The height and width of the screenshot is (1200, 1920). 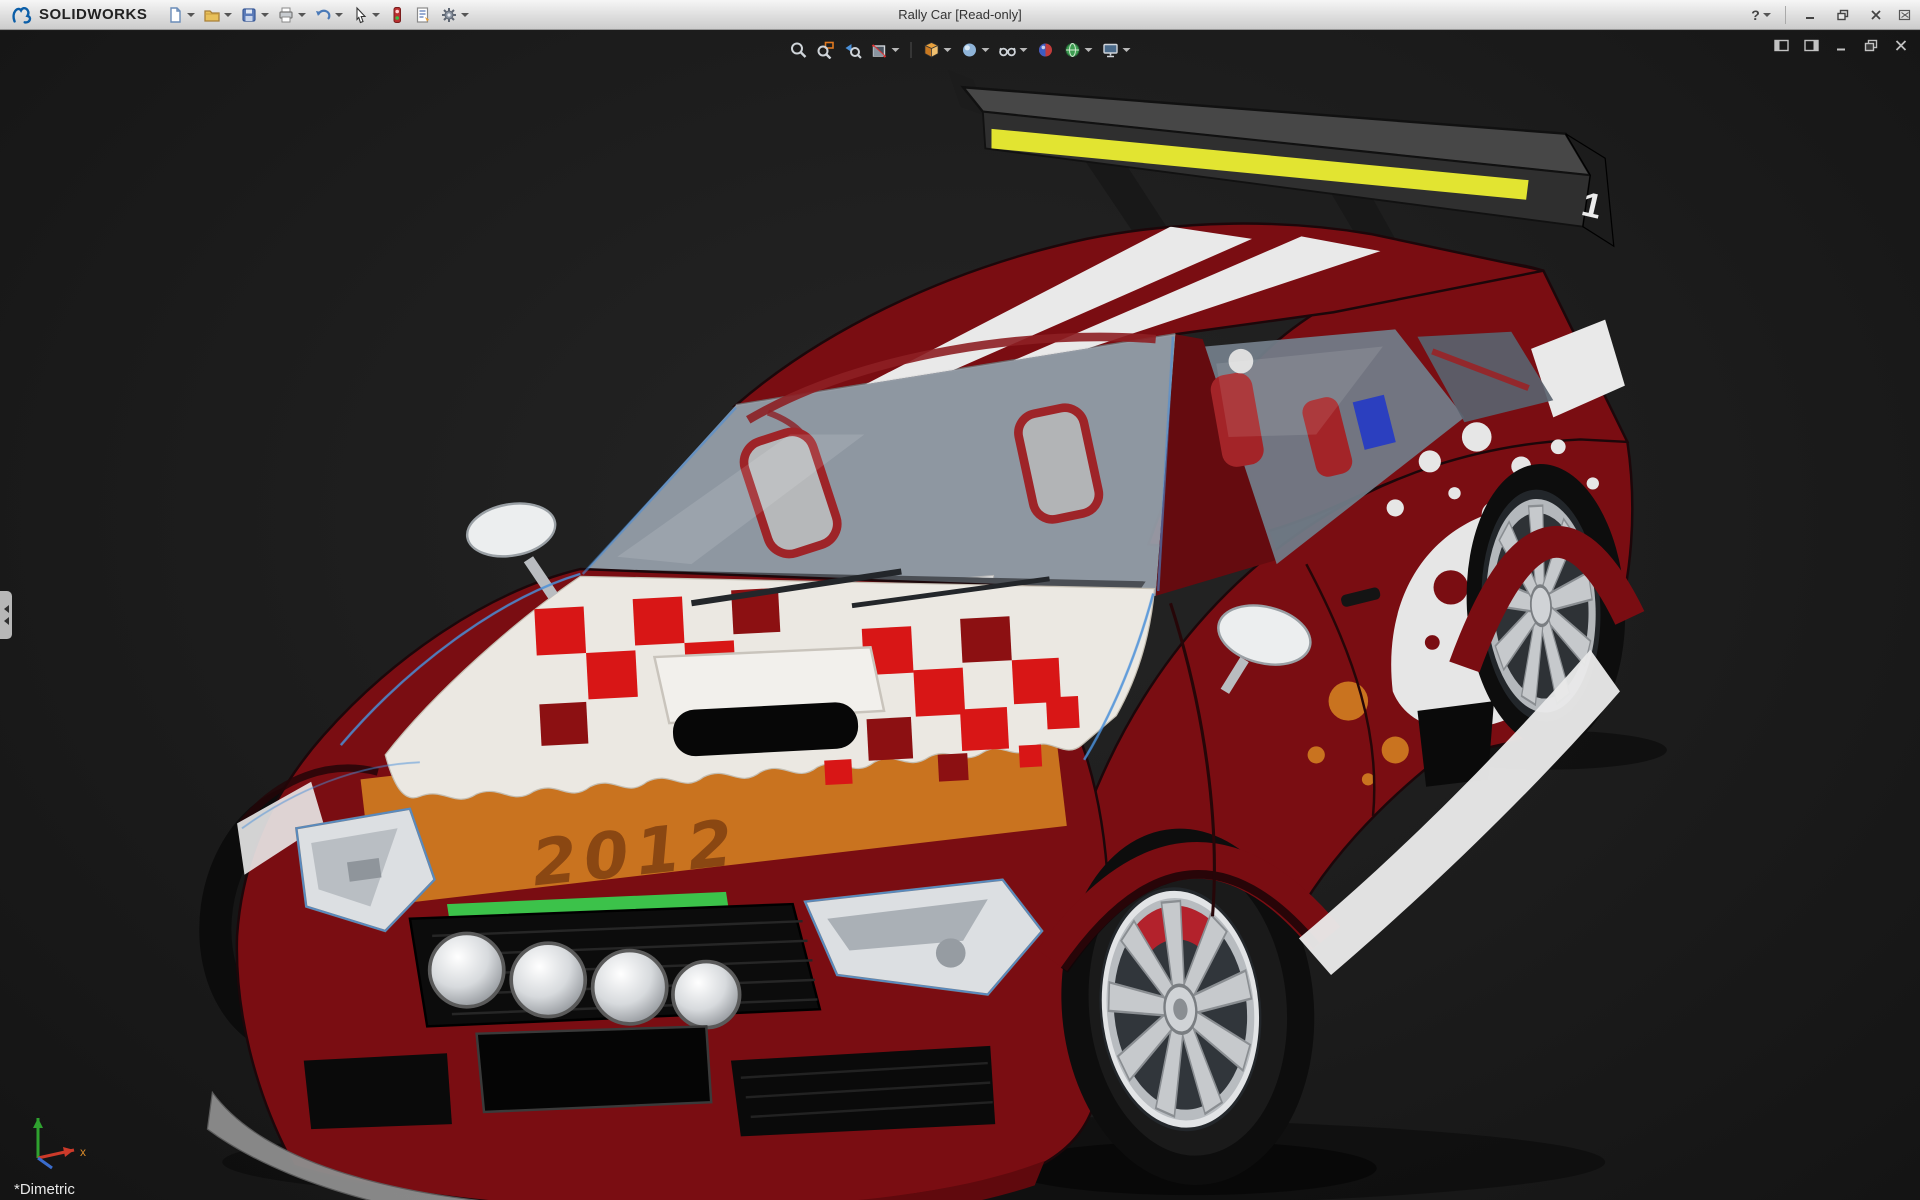 I want to click on window-controls: ?, so click(x=1833, y=15).